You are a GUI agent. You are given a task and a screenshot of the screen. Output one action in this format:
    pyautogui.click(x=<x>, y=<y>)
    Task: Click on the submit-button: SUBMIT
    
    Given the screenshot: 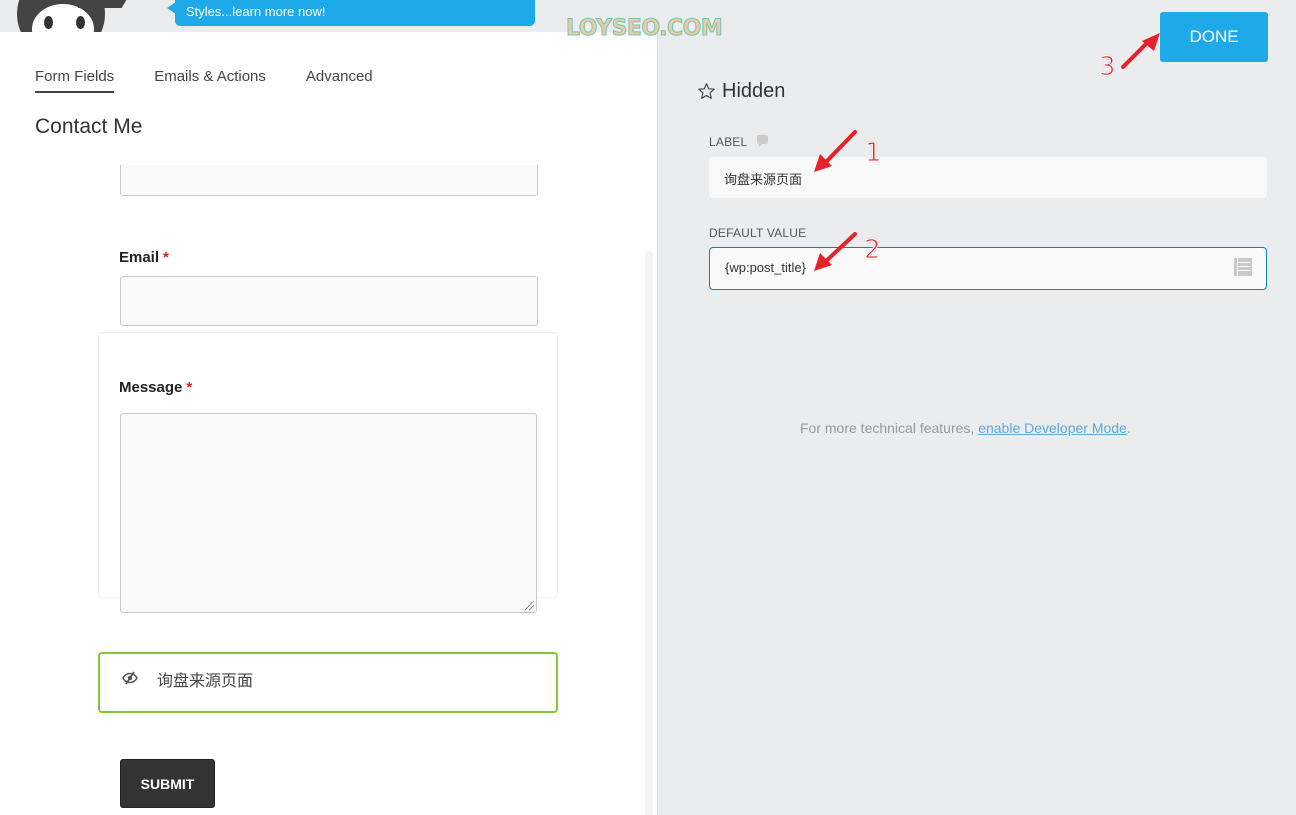 What is the action you would take?
    pyautogui.click(x=167, y=783)
    